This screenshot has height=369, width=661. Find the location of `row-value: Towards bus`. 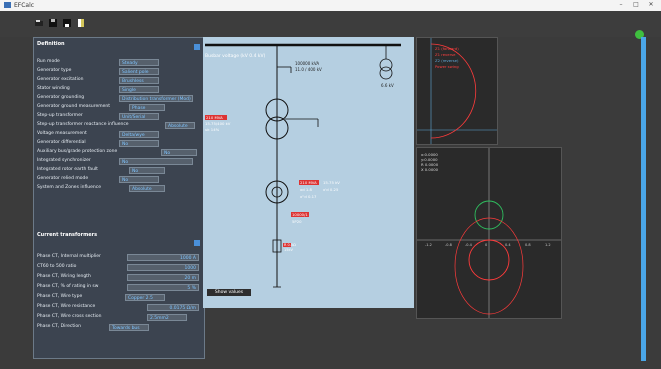

row-value: Towards bus is located at coordinates (129, 327).